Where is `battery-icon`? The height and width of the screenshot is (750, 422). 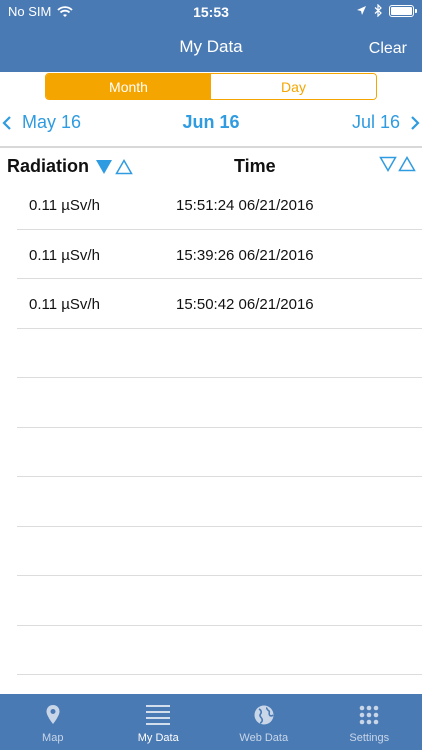 battery-icon is located at coordinates (403, 10).